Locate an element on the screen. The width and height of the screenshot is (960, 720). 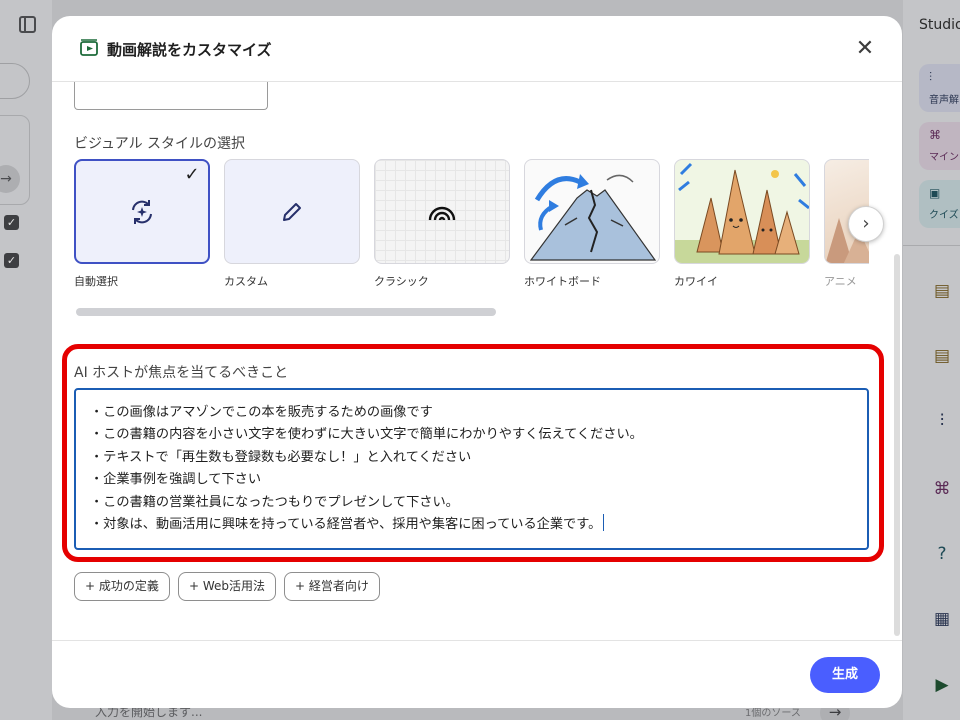
studio-tile-label: マイン is located at coordinates (944, 157).